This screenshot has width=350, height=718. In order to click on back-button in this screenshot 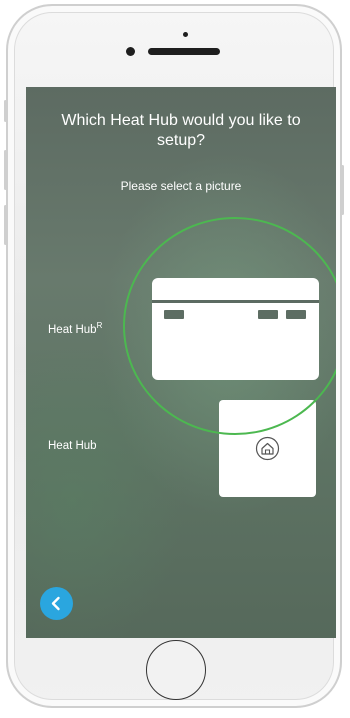, I will do `click(56, 603)`.